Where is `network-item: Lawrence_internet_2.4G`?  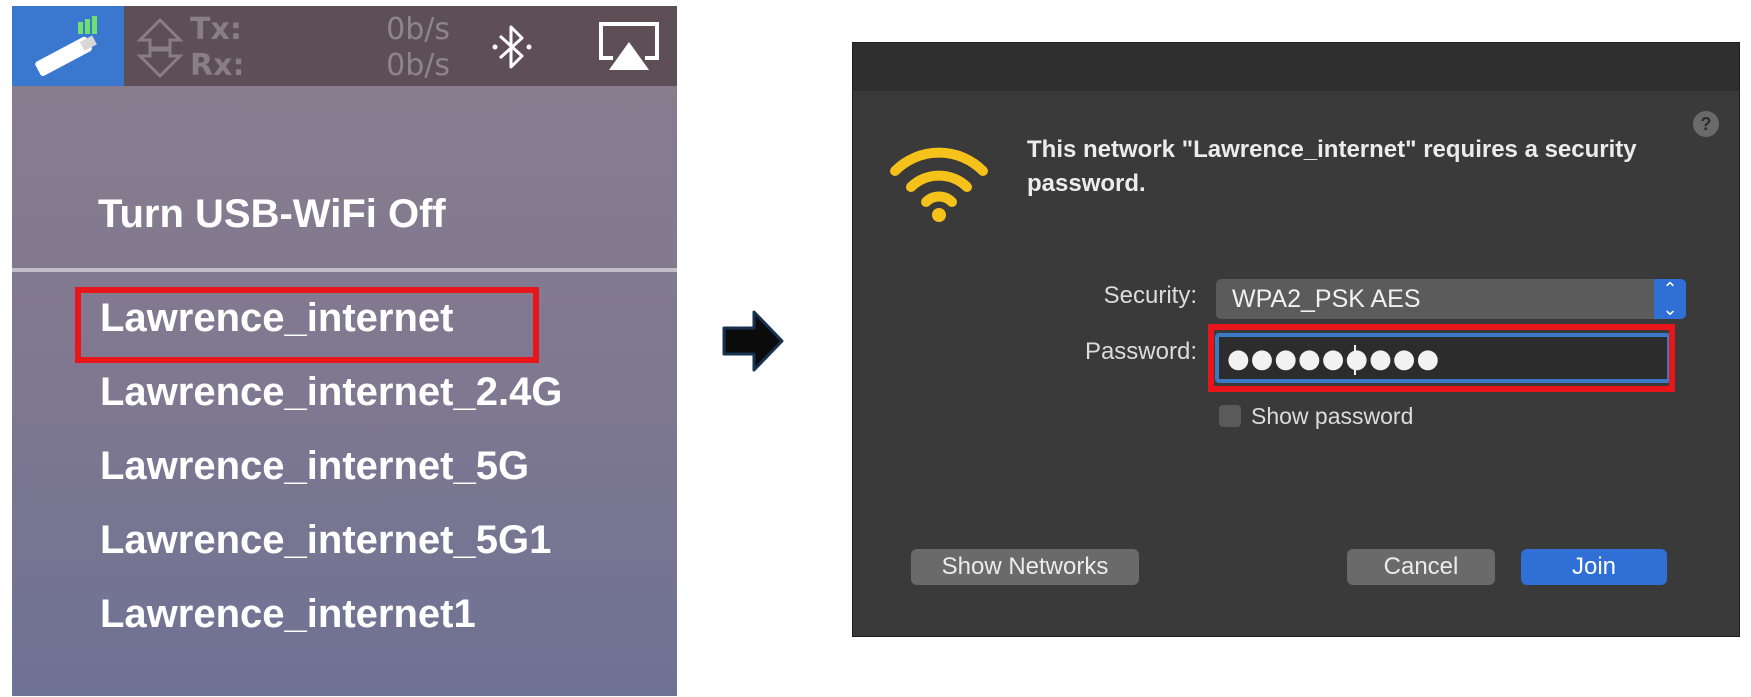
network-item: Lawrence_internet_2.4G is located at coordinates (331, 392).